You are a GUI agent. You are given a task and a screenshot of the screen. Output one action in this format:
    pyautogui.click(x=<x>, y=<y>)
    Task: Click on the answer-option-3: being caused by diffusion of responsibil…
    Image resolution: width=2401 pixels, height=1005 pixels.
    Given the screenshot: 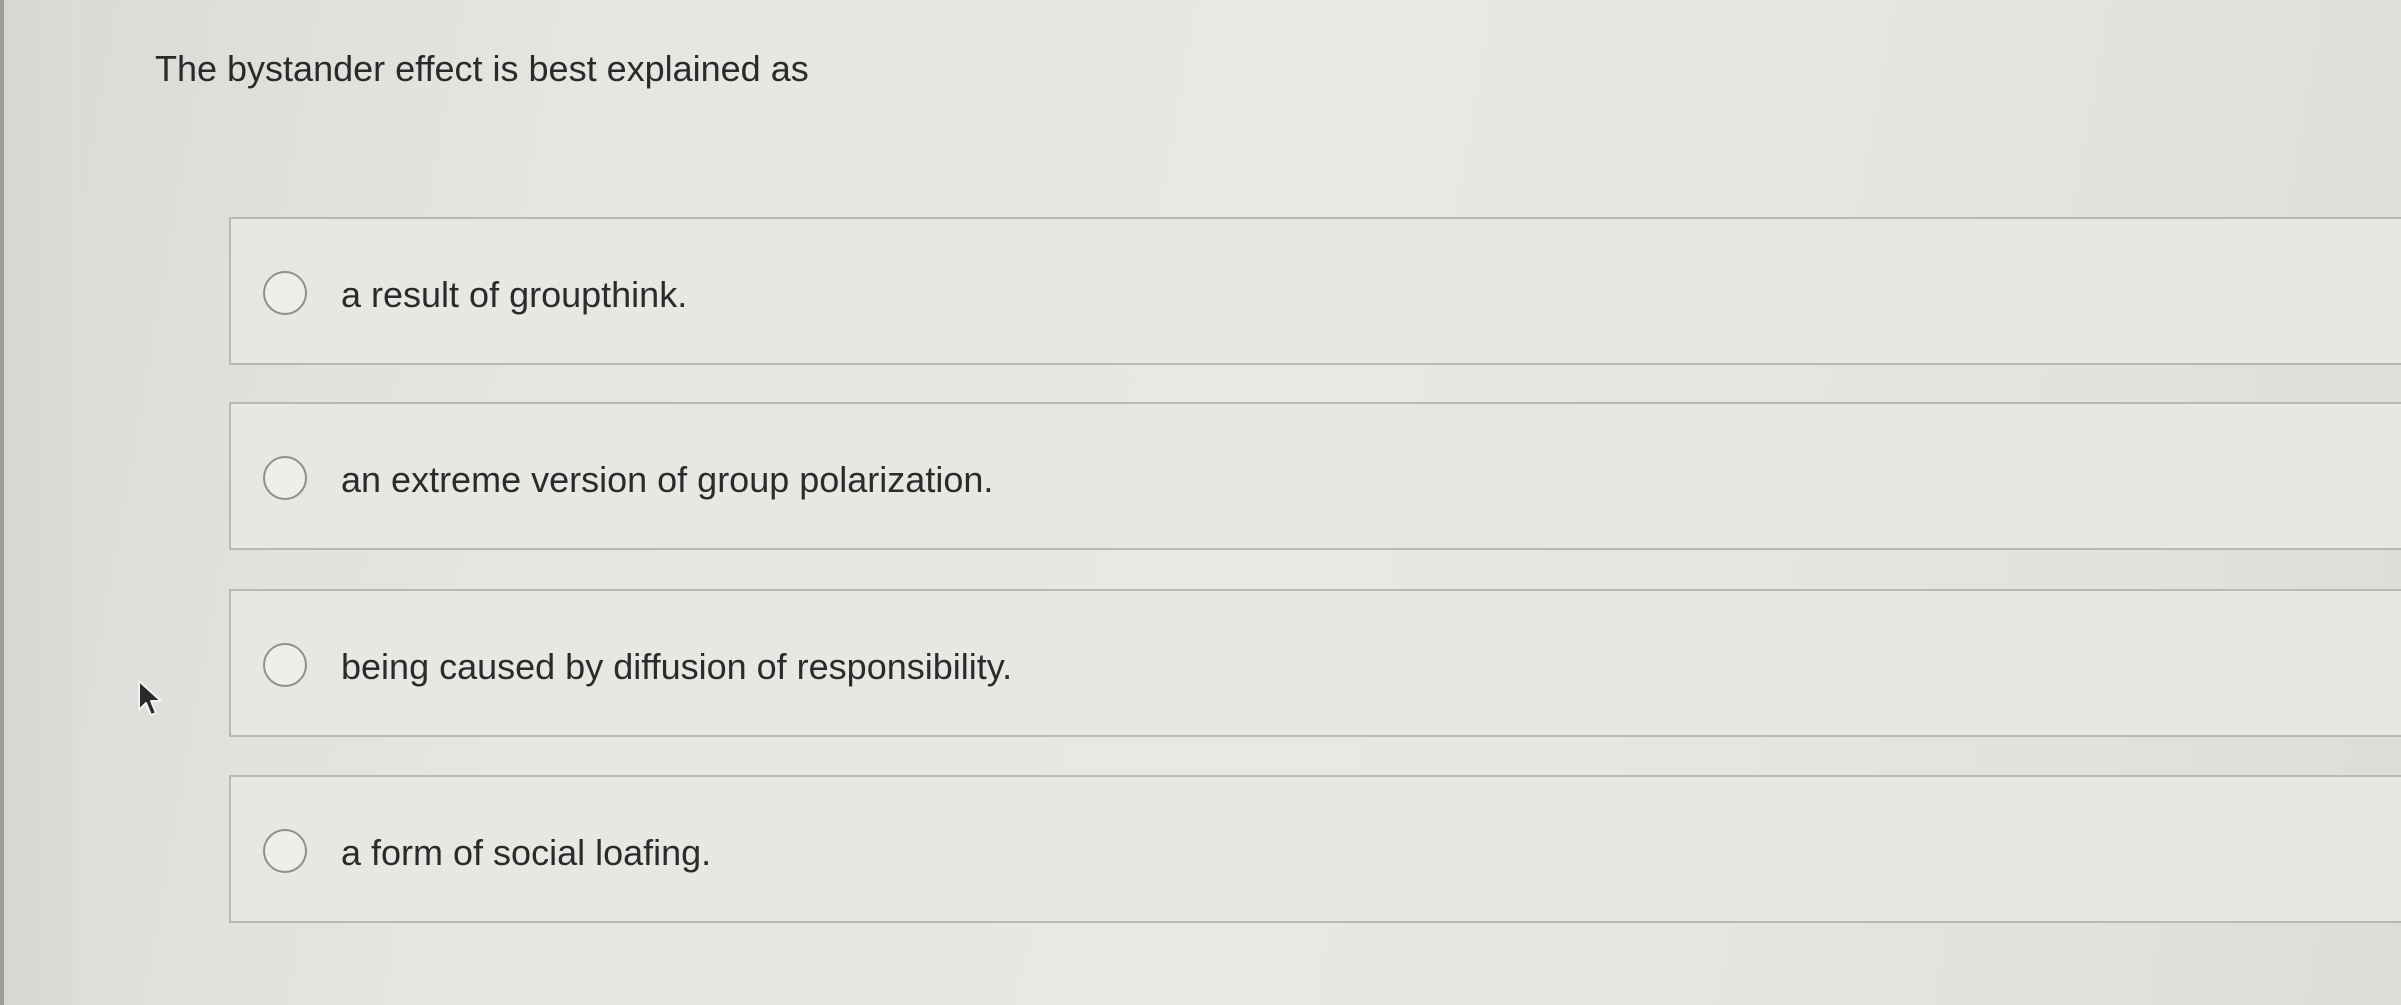 What is the action you would take?
    pyautogui.click(x=1315, y=663)
    